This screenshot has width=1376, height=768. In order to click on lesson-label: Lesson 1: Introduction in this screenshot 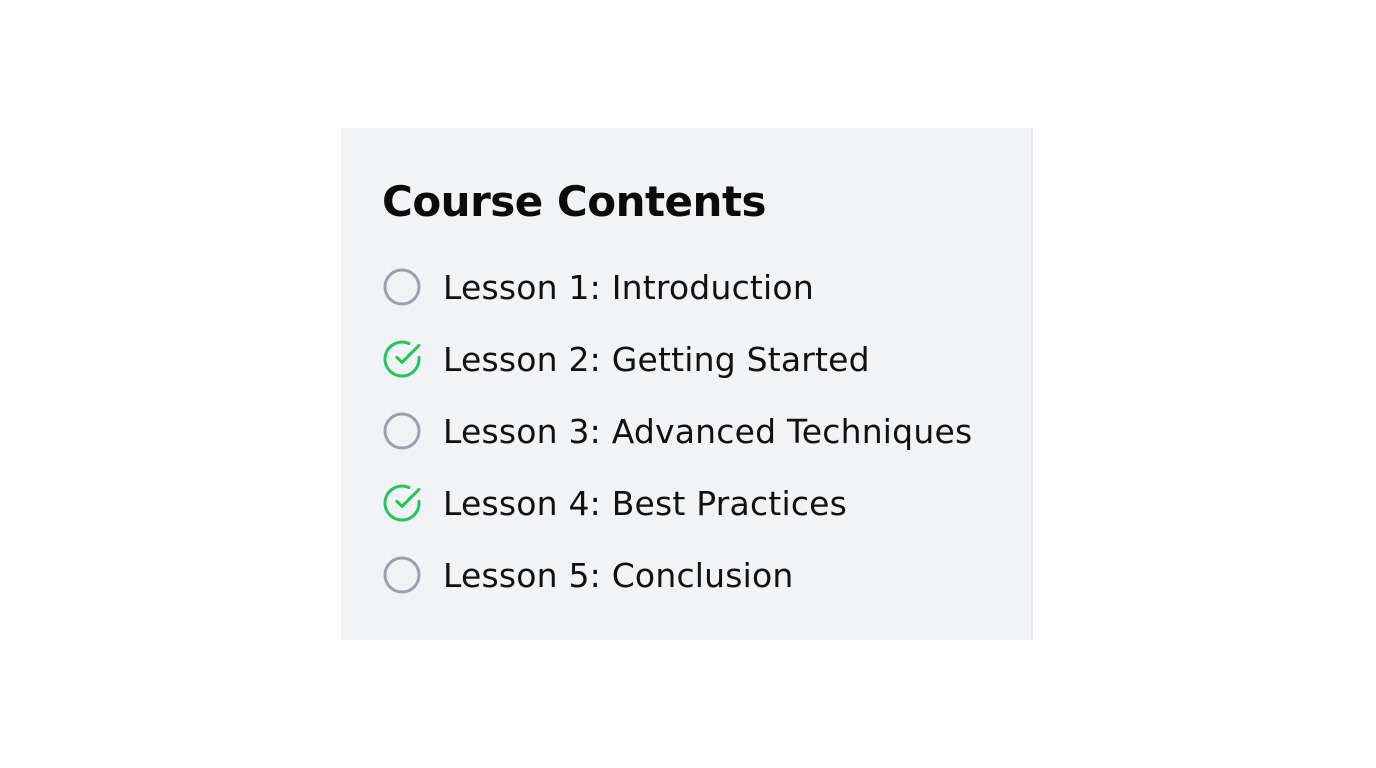, I will do `click(628, 287)`.